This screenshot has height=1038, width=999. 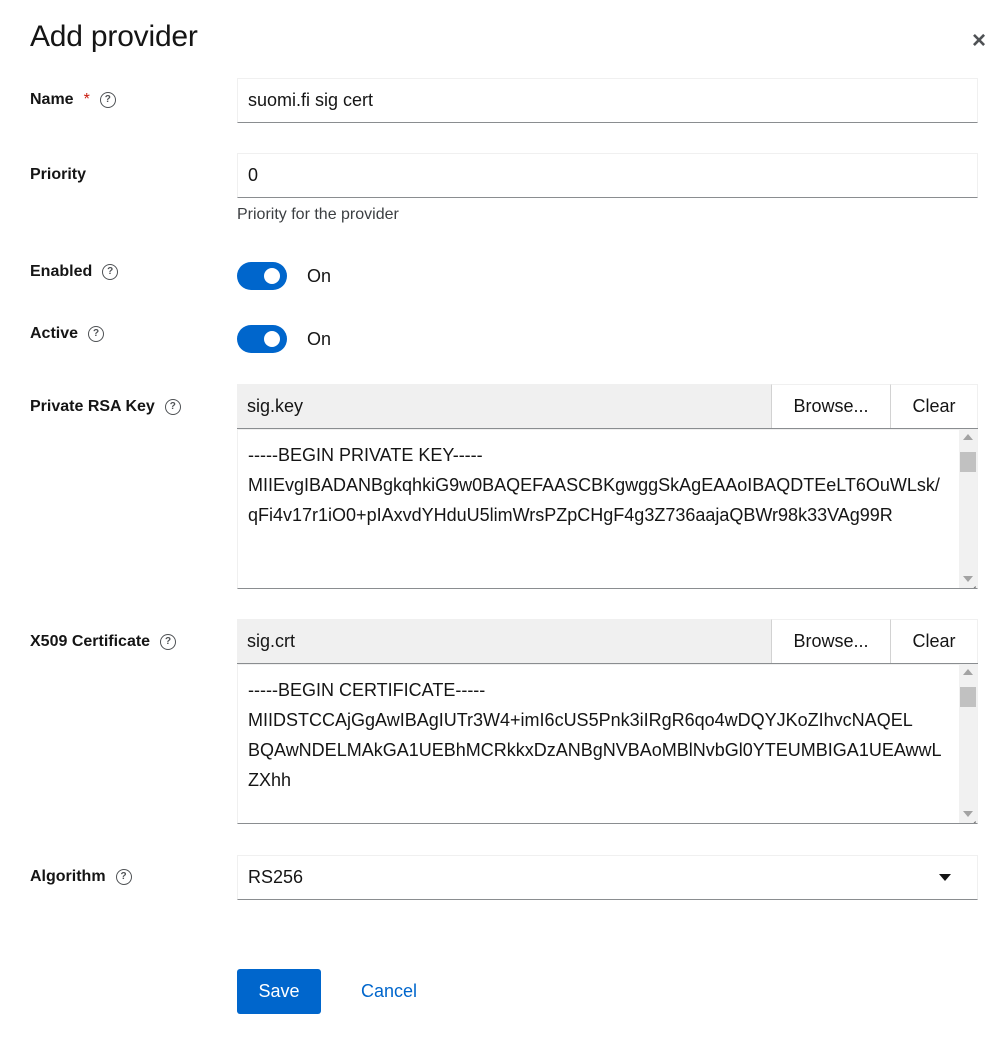 What do you see at coordinates (318, 214) in the screenshot?
I see `priority-helper-text: Priority for the provider` at bounding box center [318, 214].